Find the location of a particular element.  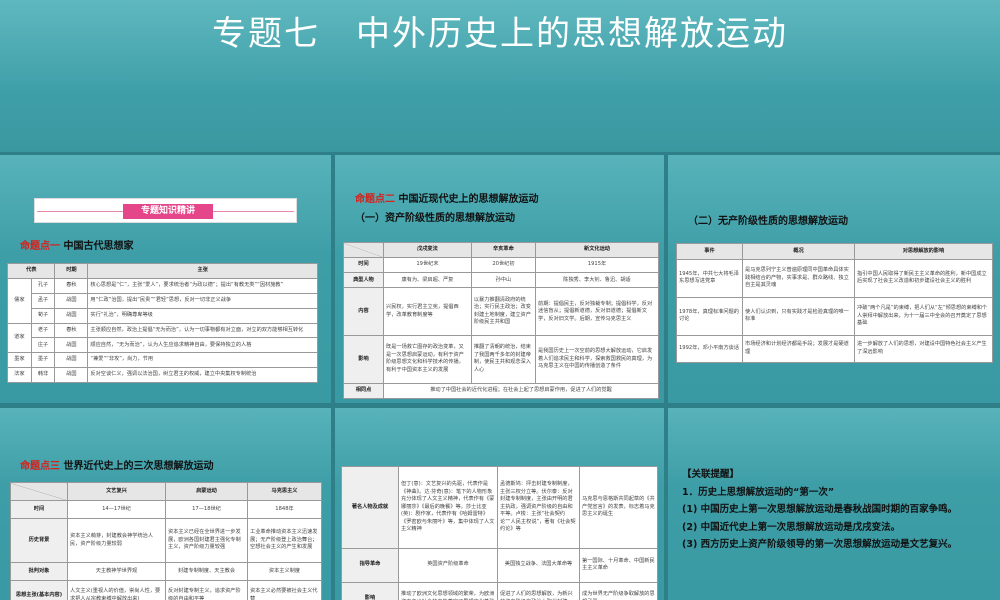

row-label: 思想主张(基本内容) is located at coordinates (39, 590).